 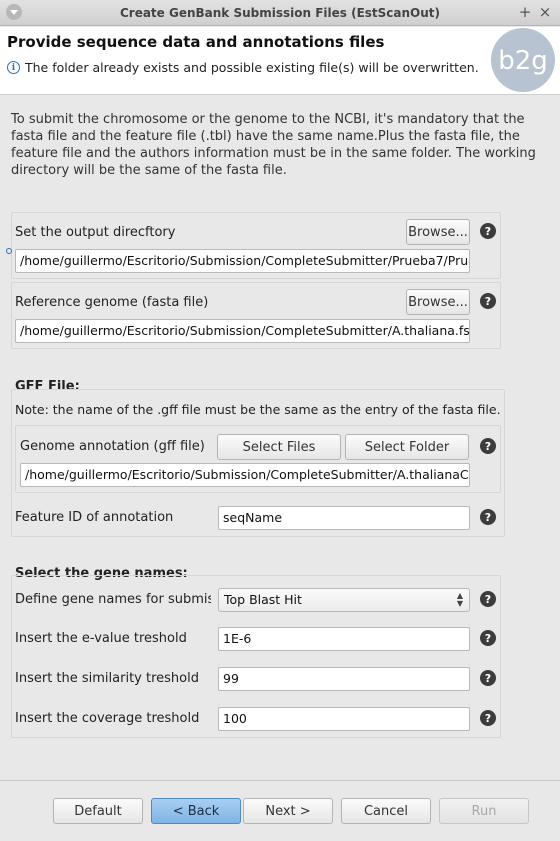 I want to click on select-files-button: Select Files, so click(x=279, y=447).